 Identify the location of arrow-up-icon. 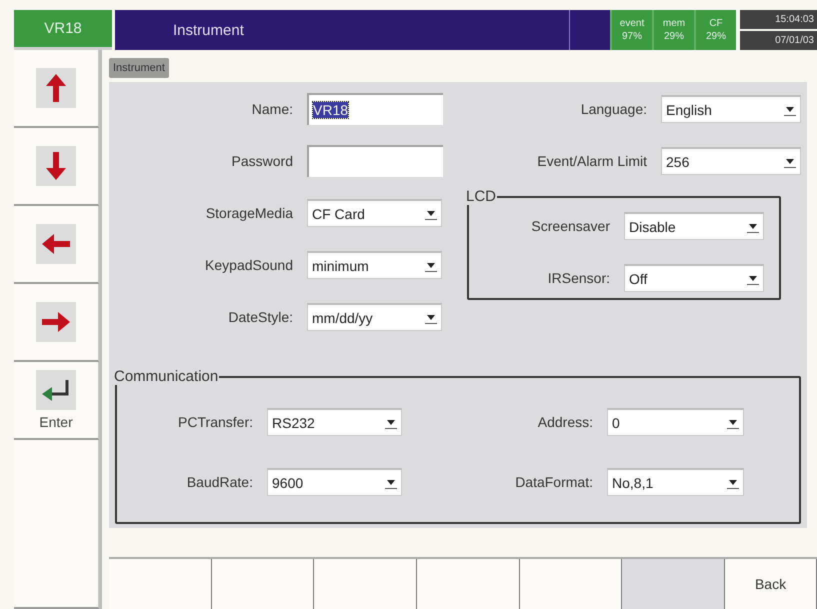
(56, 88).